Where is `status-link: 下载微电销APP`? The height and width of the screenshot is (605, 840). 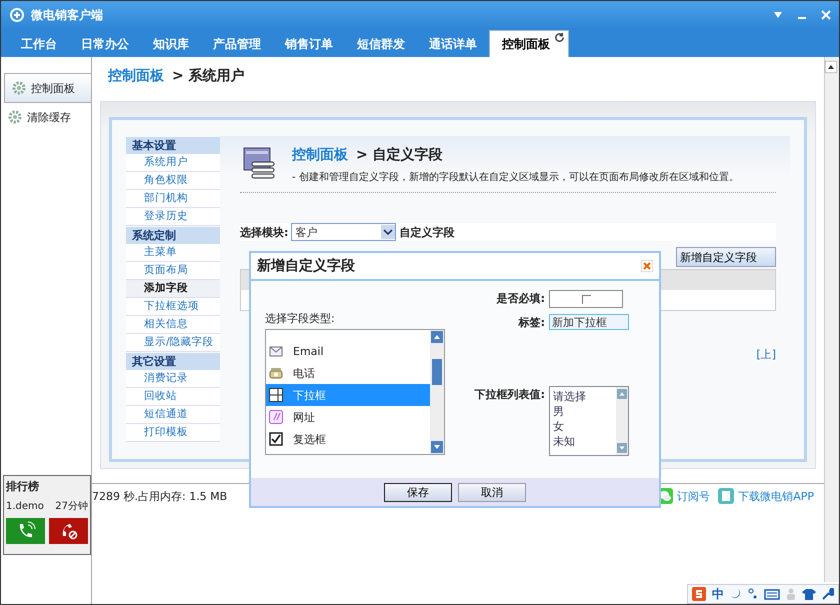 status-link: 下载微电销APP is located at coordinates (776, 496).